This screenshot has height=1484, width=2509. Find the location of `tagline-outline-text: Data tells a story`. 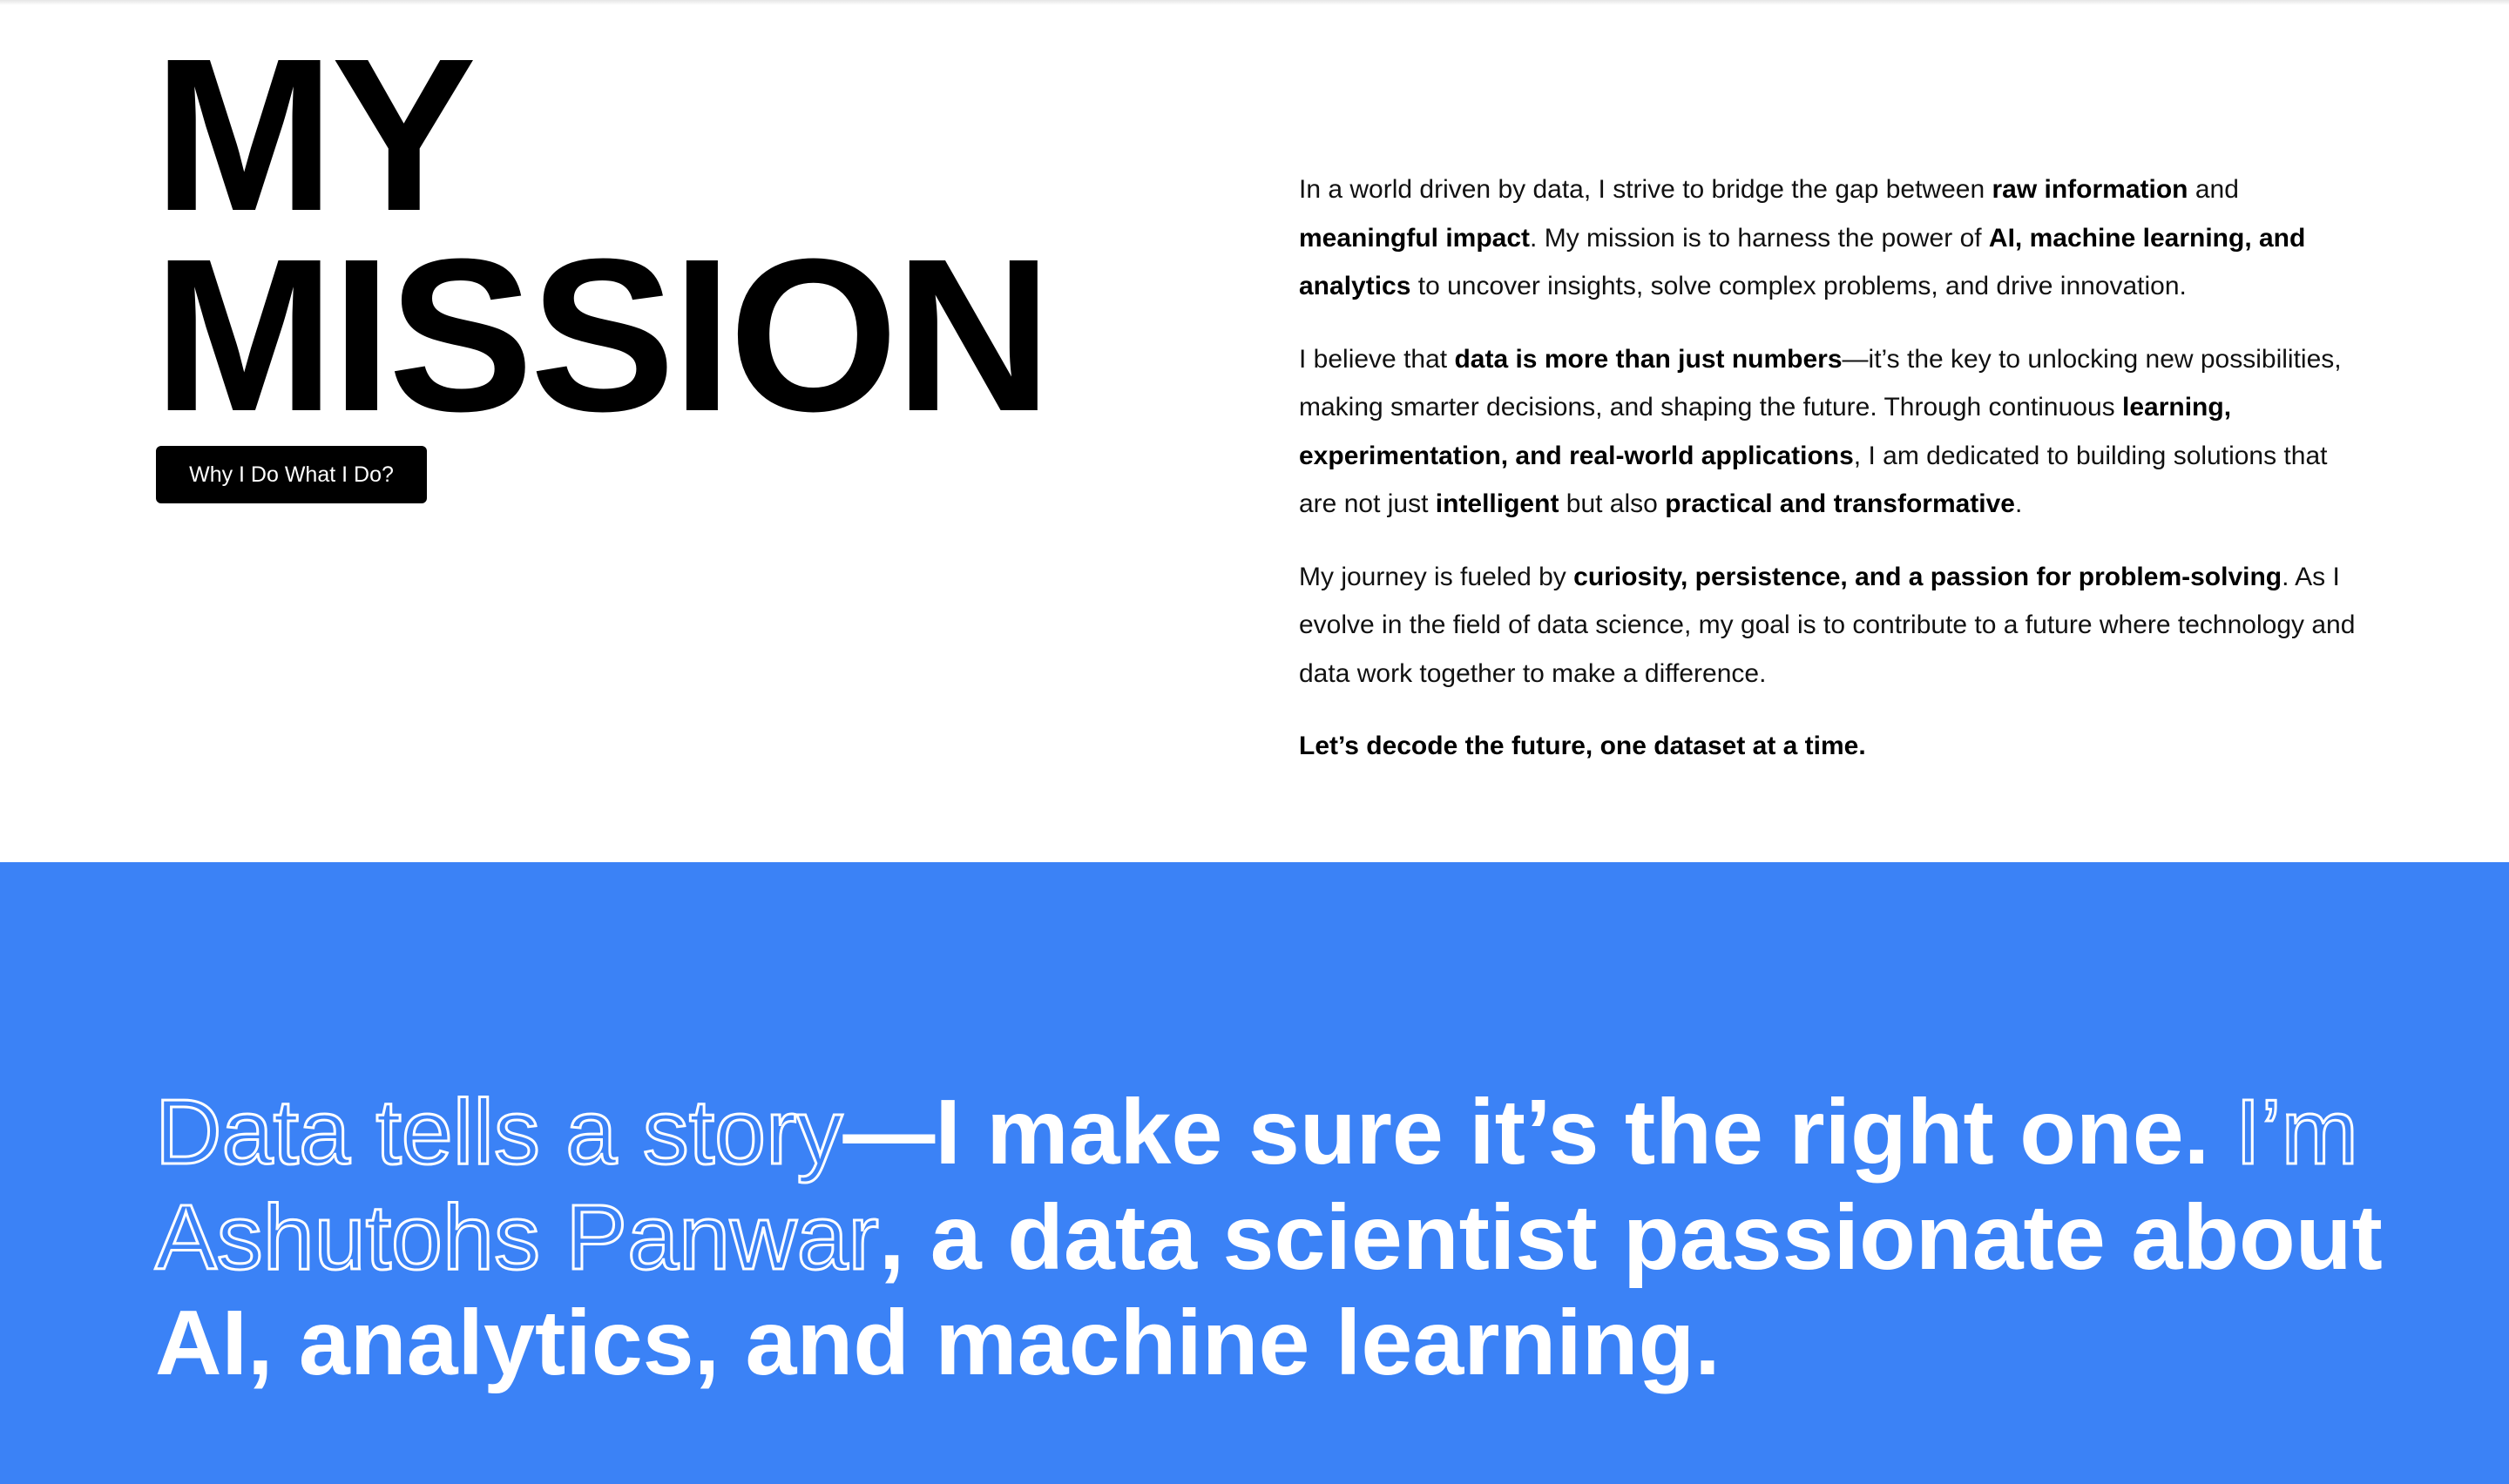

tagline-outline-text: Data tells a story is located at coordinates (498, 1133).